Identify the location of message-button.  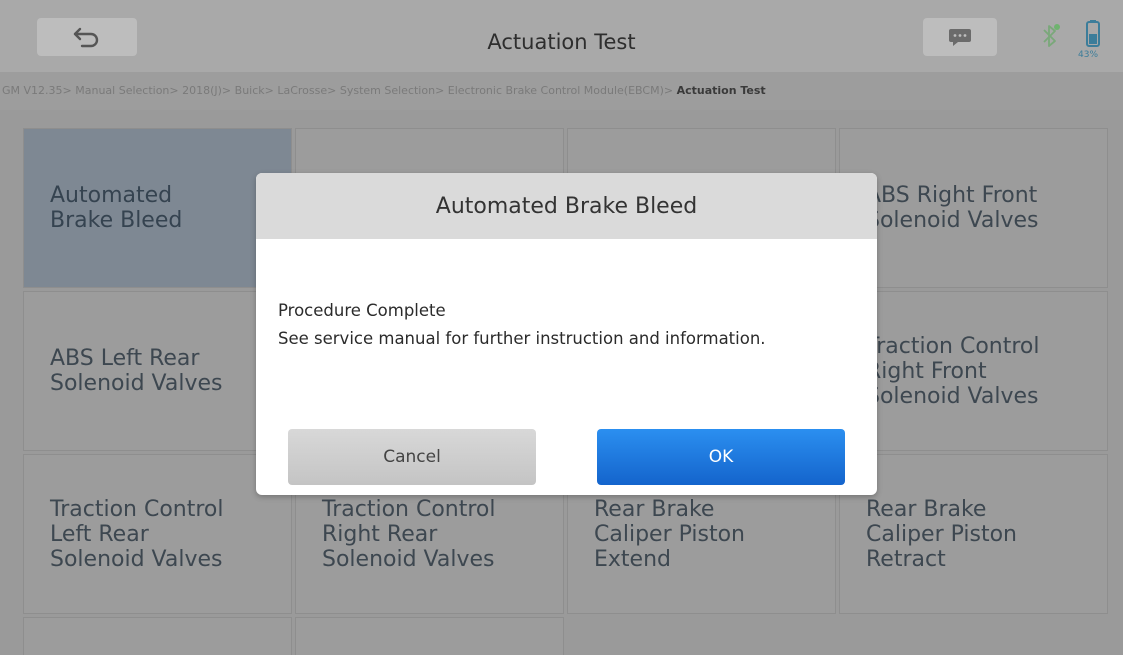
(960, 37).